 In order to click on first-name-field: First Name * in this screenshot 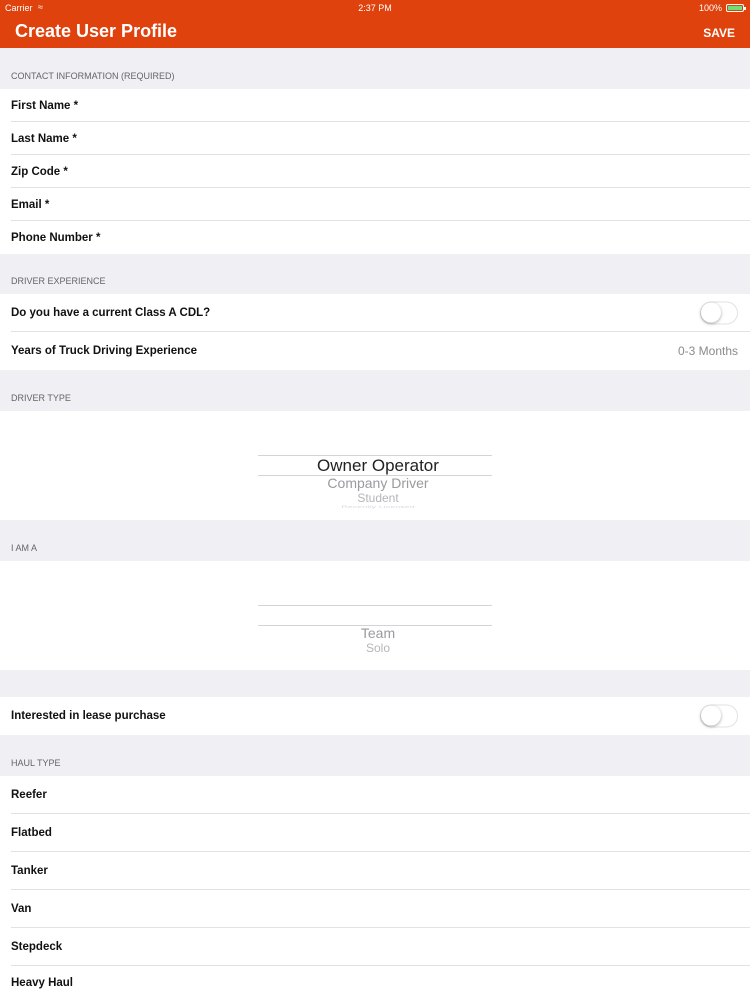, I will do `click(375, 105)`.